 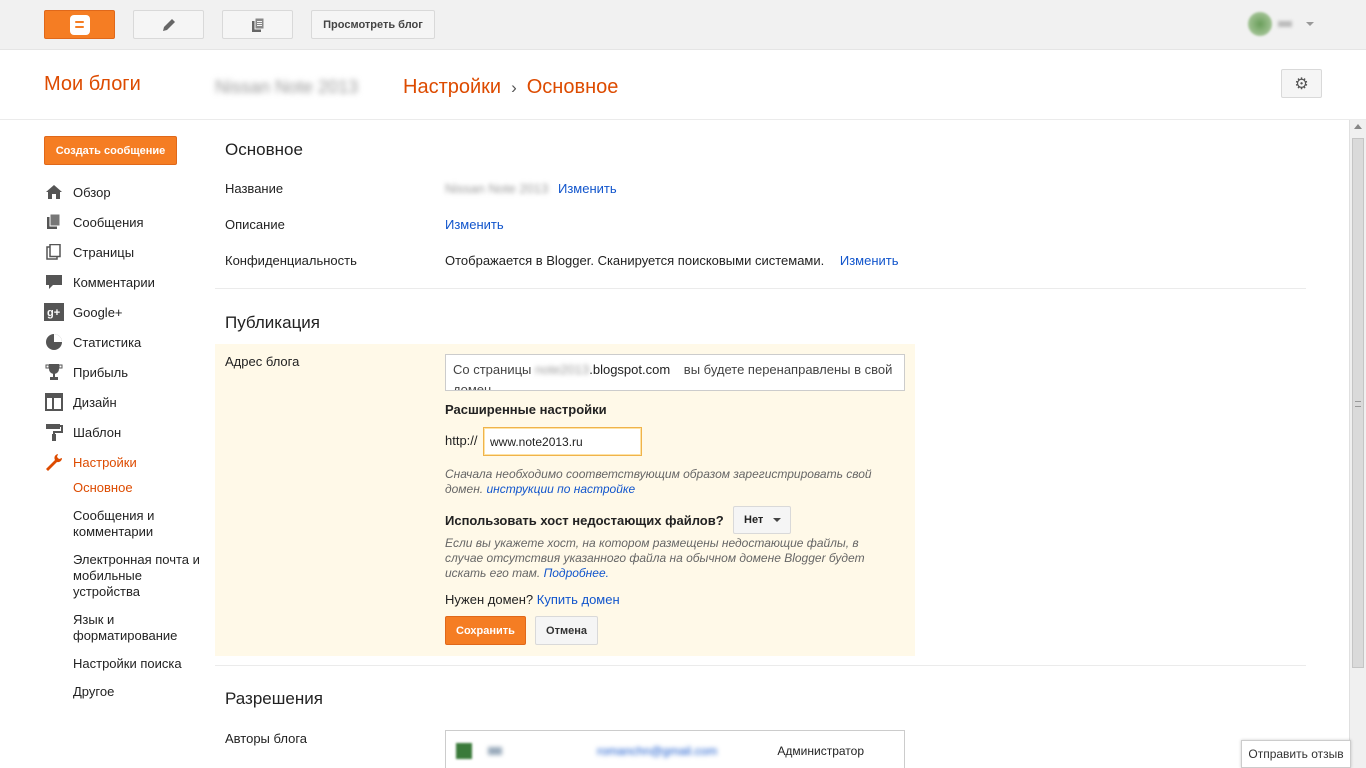 I want to click on author-email: romanchn@gmail.com, so click(x=657, y=751).